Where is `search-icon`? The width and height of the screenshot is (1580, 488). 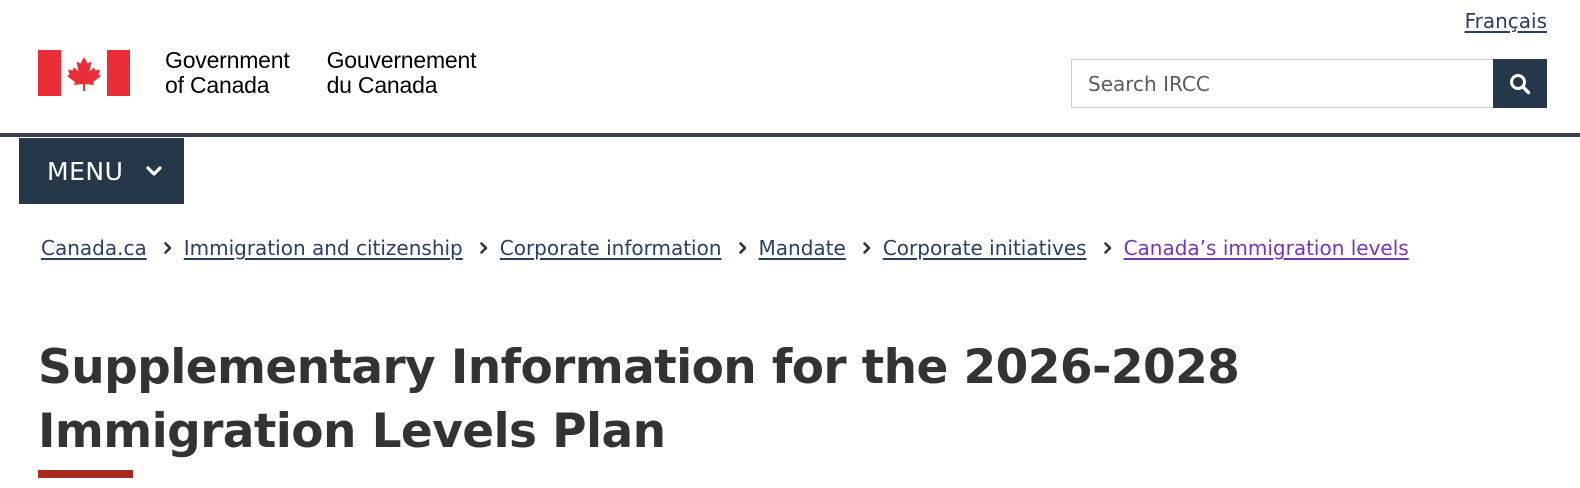
search-icon is located at coordinates (1520, 83).